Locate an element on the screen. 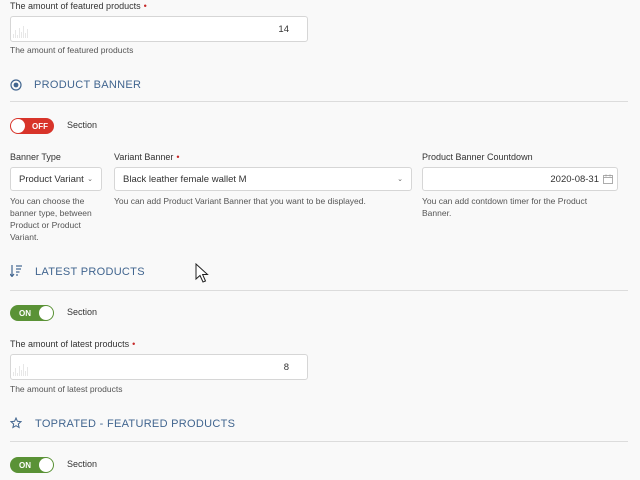 This screenshot has width=640, height=480. featured-amount-help: The amount of featured products is located at coordinates (72, 50).